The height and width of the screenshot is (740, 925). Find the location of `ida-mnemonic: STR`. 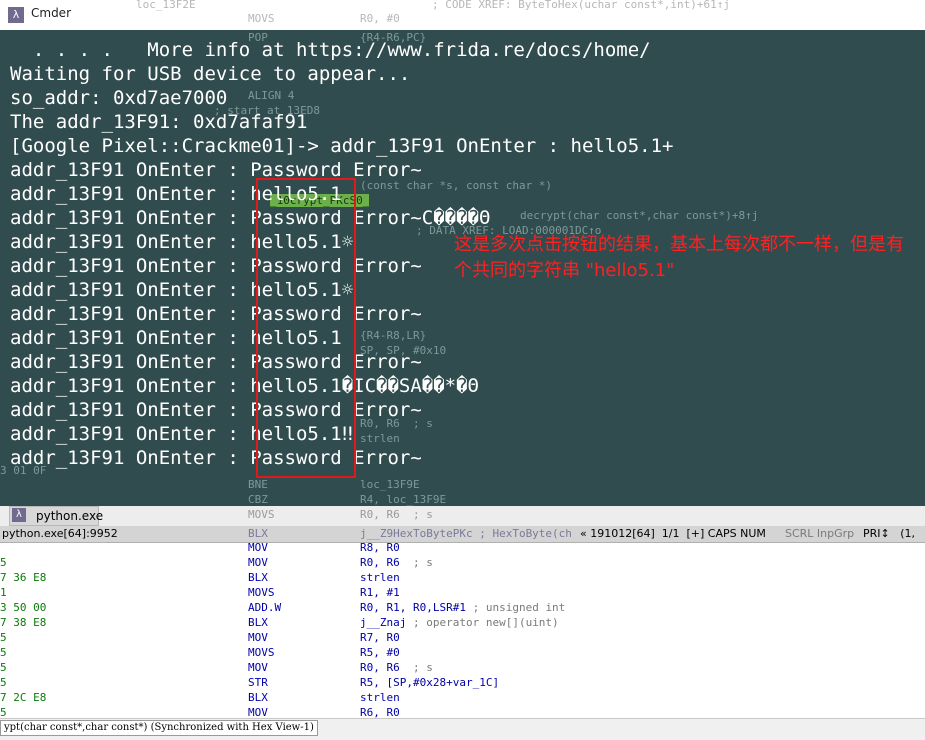

ida-mnemonic: STR is located at coordinates (258, 682).